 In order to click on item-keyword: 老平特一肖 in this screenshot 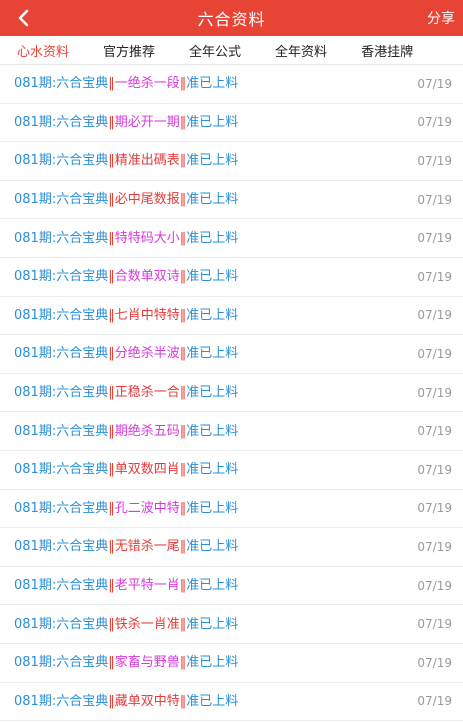, I will do `click(147, 586)`.